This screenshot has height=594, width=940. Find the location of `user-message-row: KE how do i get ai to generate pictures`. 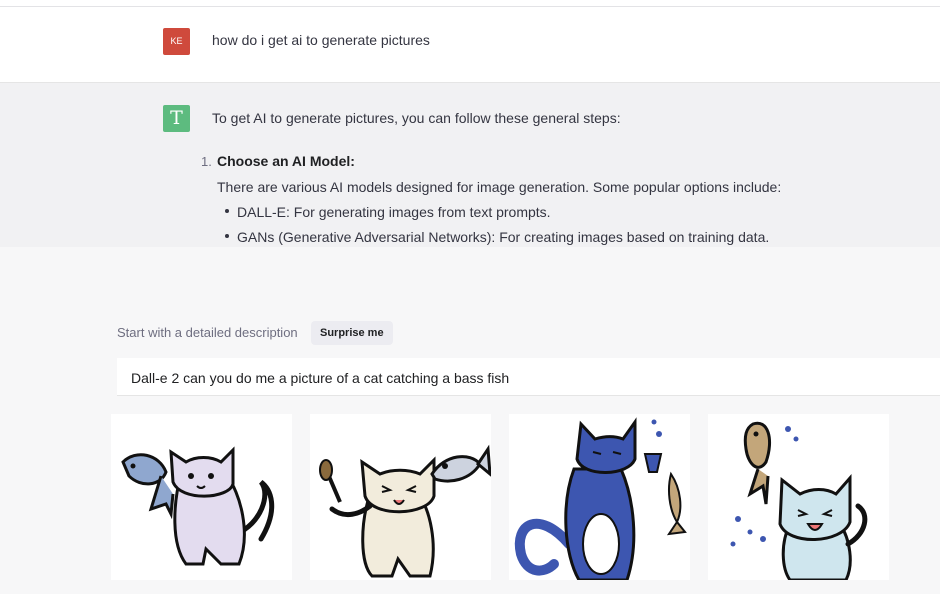

user-message-row: KE how do i get ai to generate pictures is located at coordinates (470, 45).